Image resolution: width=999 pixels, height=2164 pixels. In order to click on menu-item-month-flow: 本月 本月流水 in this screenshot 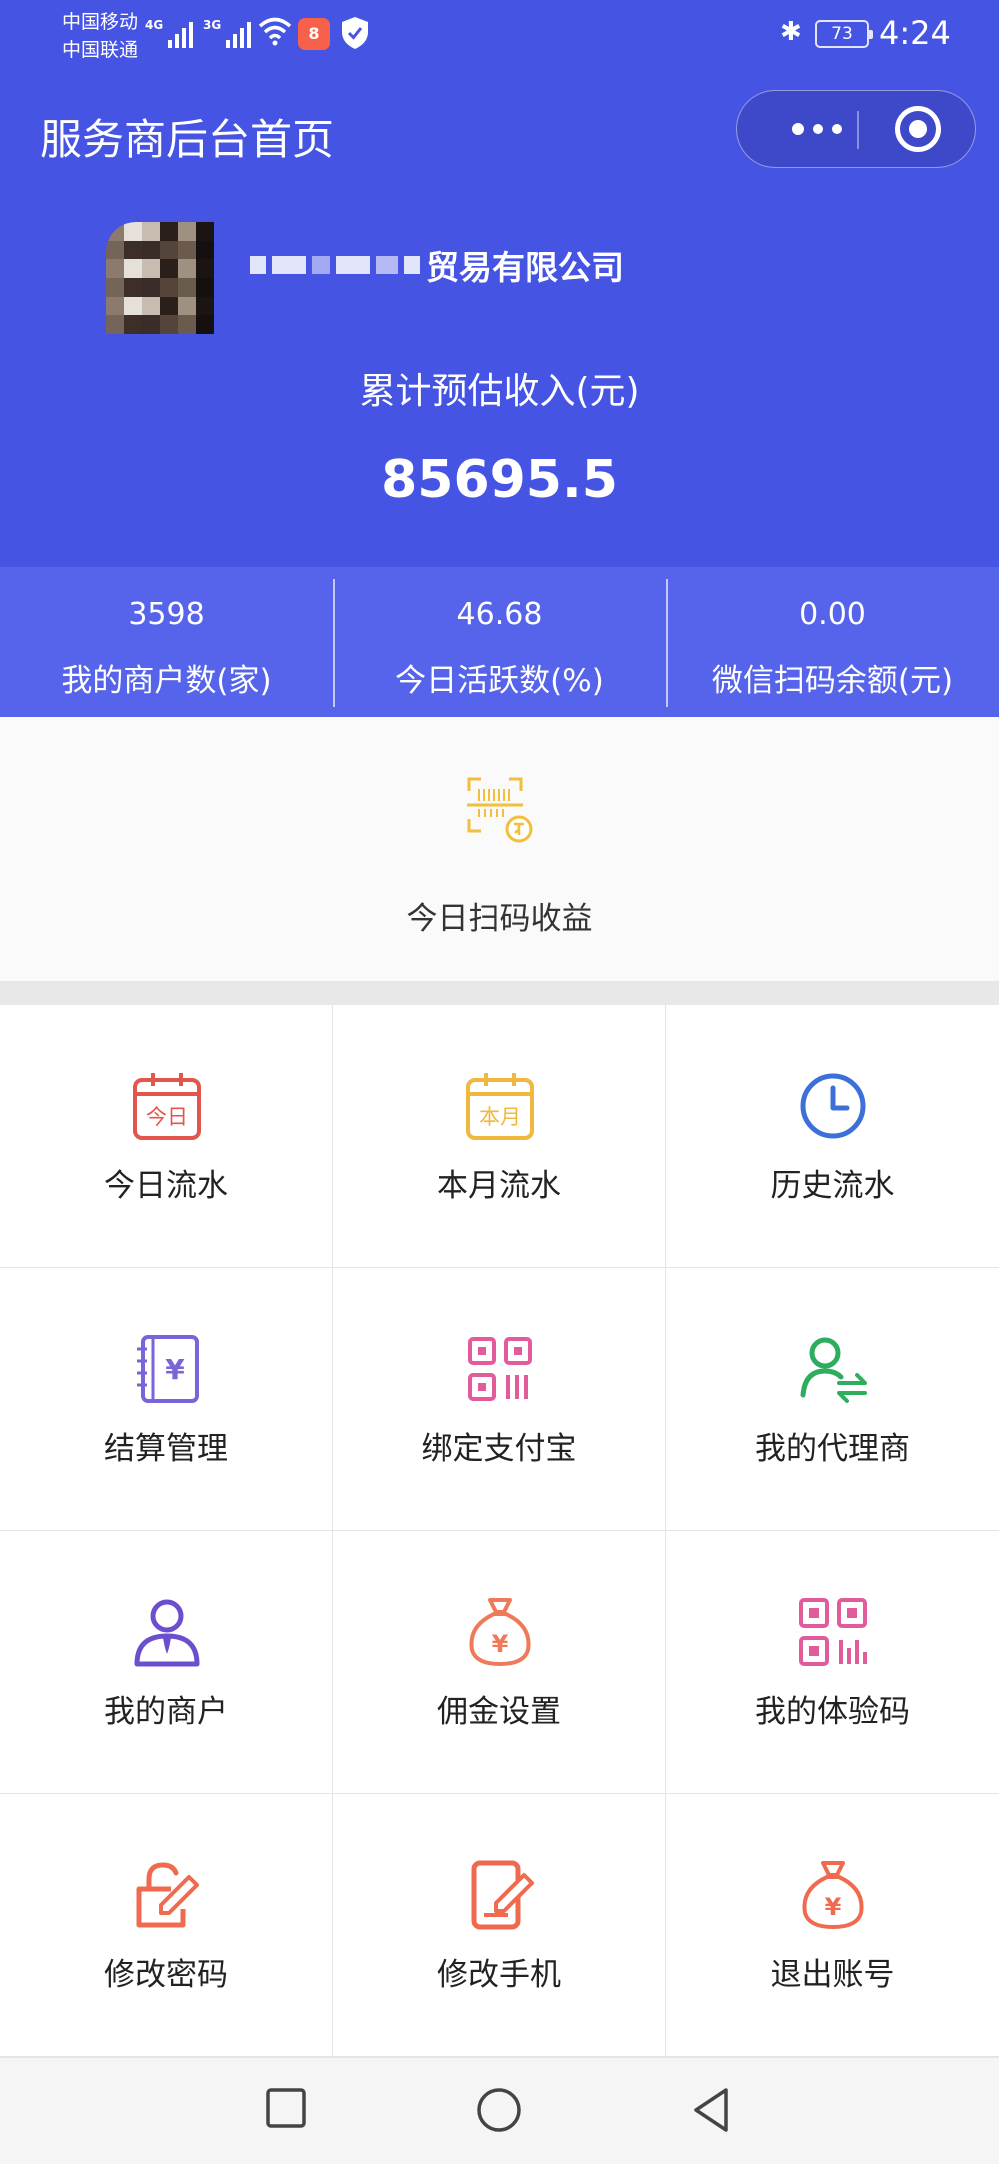, I will do `click(499, 1136)`.